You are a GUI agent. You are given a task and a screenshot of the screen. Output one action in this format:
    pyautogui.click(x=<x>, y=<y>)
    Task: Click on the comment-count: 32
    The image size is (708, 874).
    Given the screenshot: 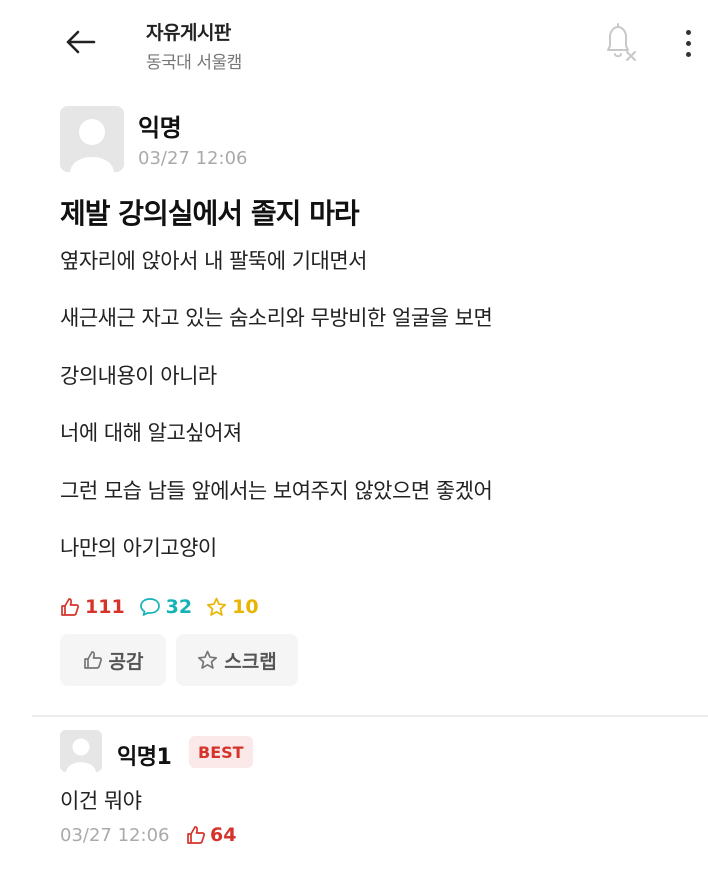 What is the action you would take?
    pyautogui.click(x=165, y=607)
    